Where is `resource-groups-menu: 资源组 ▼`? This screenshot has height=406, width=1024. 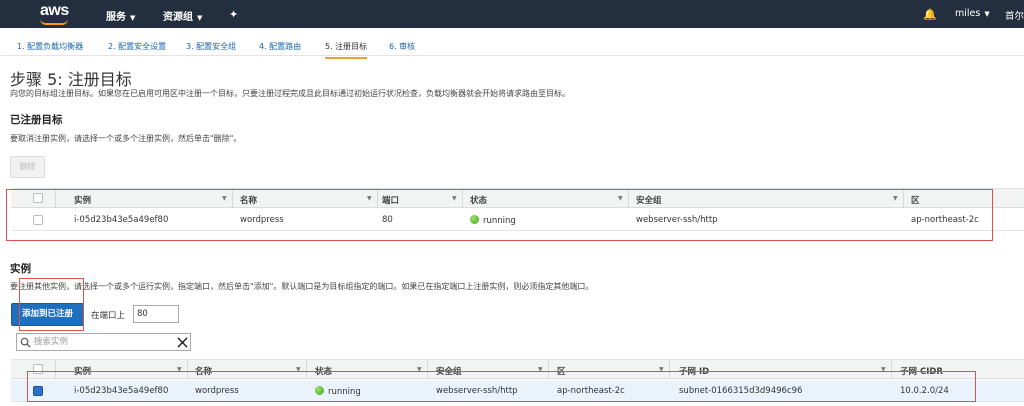 resource-groups-menu: 资源组 ▼ is located at coordinates (182, 15).